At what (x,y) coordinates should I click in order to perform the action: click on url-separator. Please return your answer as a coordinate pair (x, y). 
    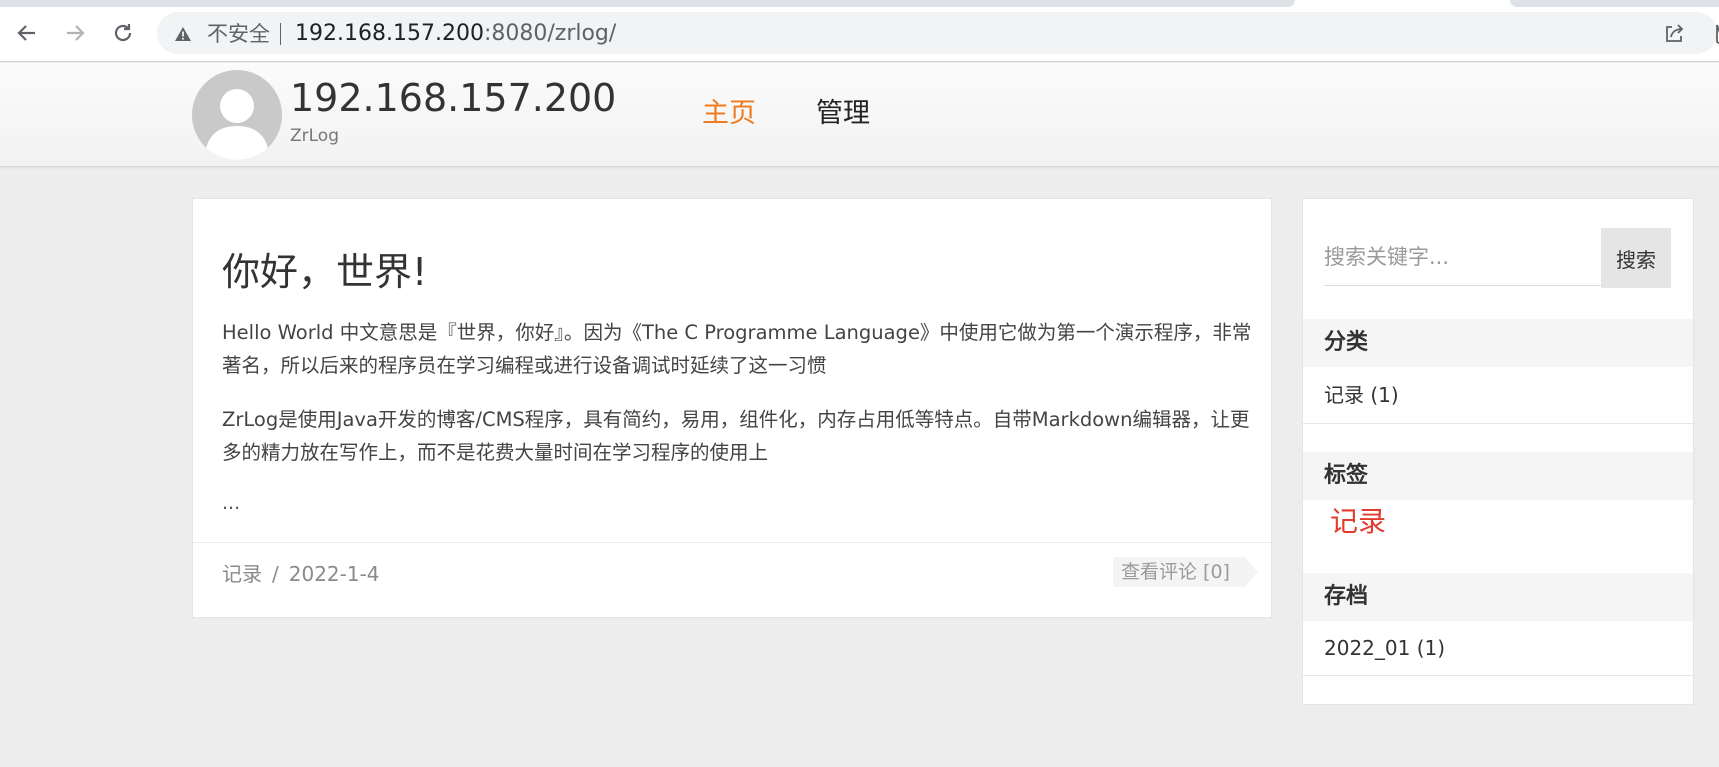
    Looking at the image, I should click on (280, 34).